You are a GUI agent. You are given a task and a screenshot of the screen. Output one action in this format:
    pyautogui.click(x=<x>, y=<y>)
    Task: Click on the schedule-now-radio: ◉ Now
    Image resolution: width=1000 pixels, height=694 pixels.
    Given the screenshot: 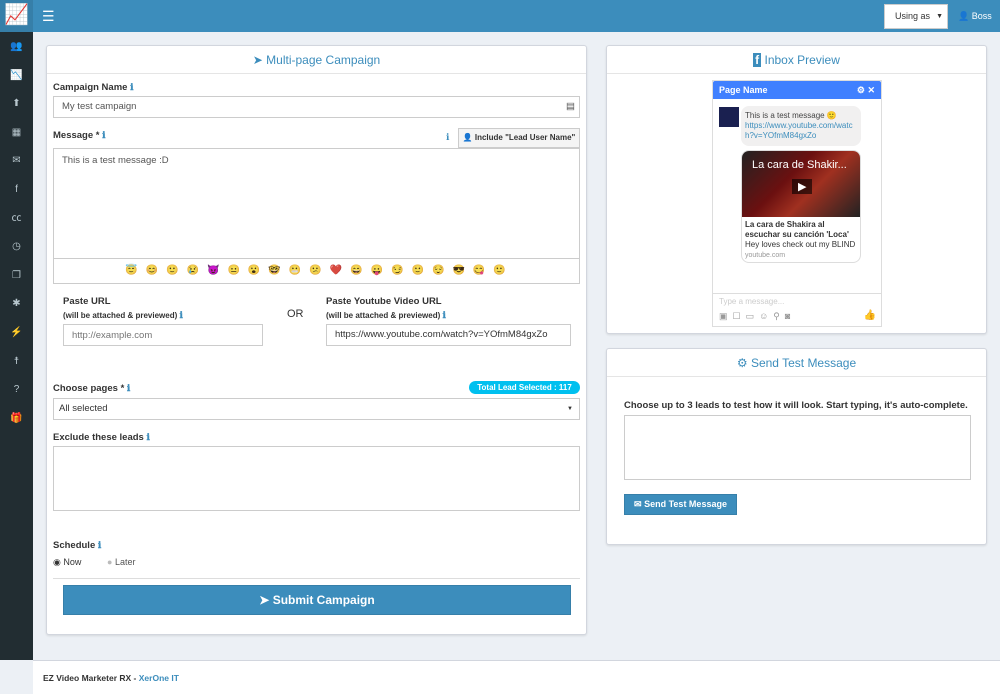 What is the action you would take?
    pyautogui.click(x=67, y=562)
    